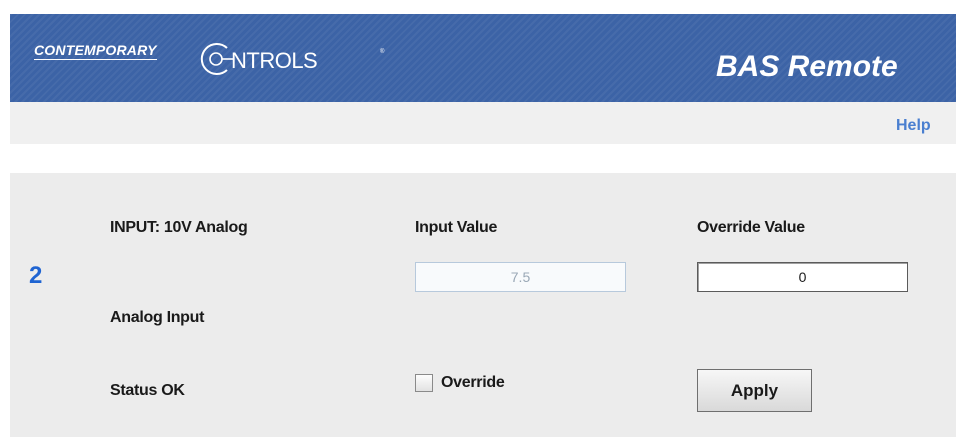 Image resolution: width=956 pixels, height=437 pixels. I want to click on logo-text-controls: NTROLS, so click(274, 60).